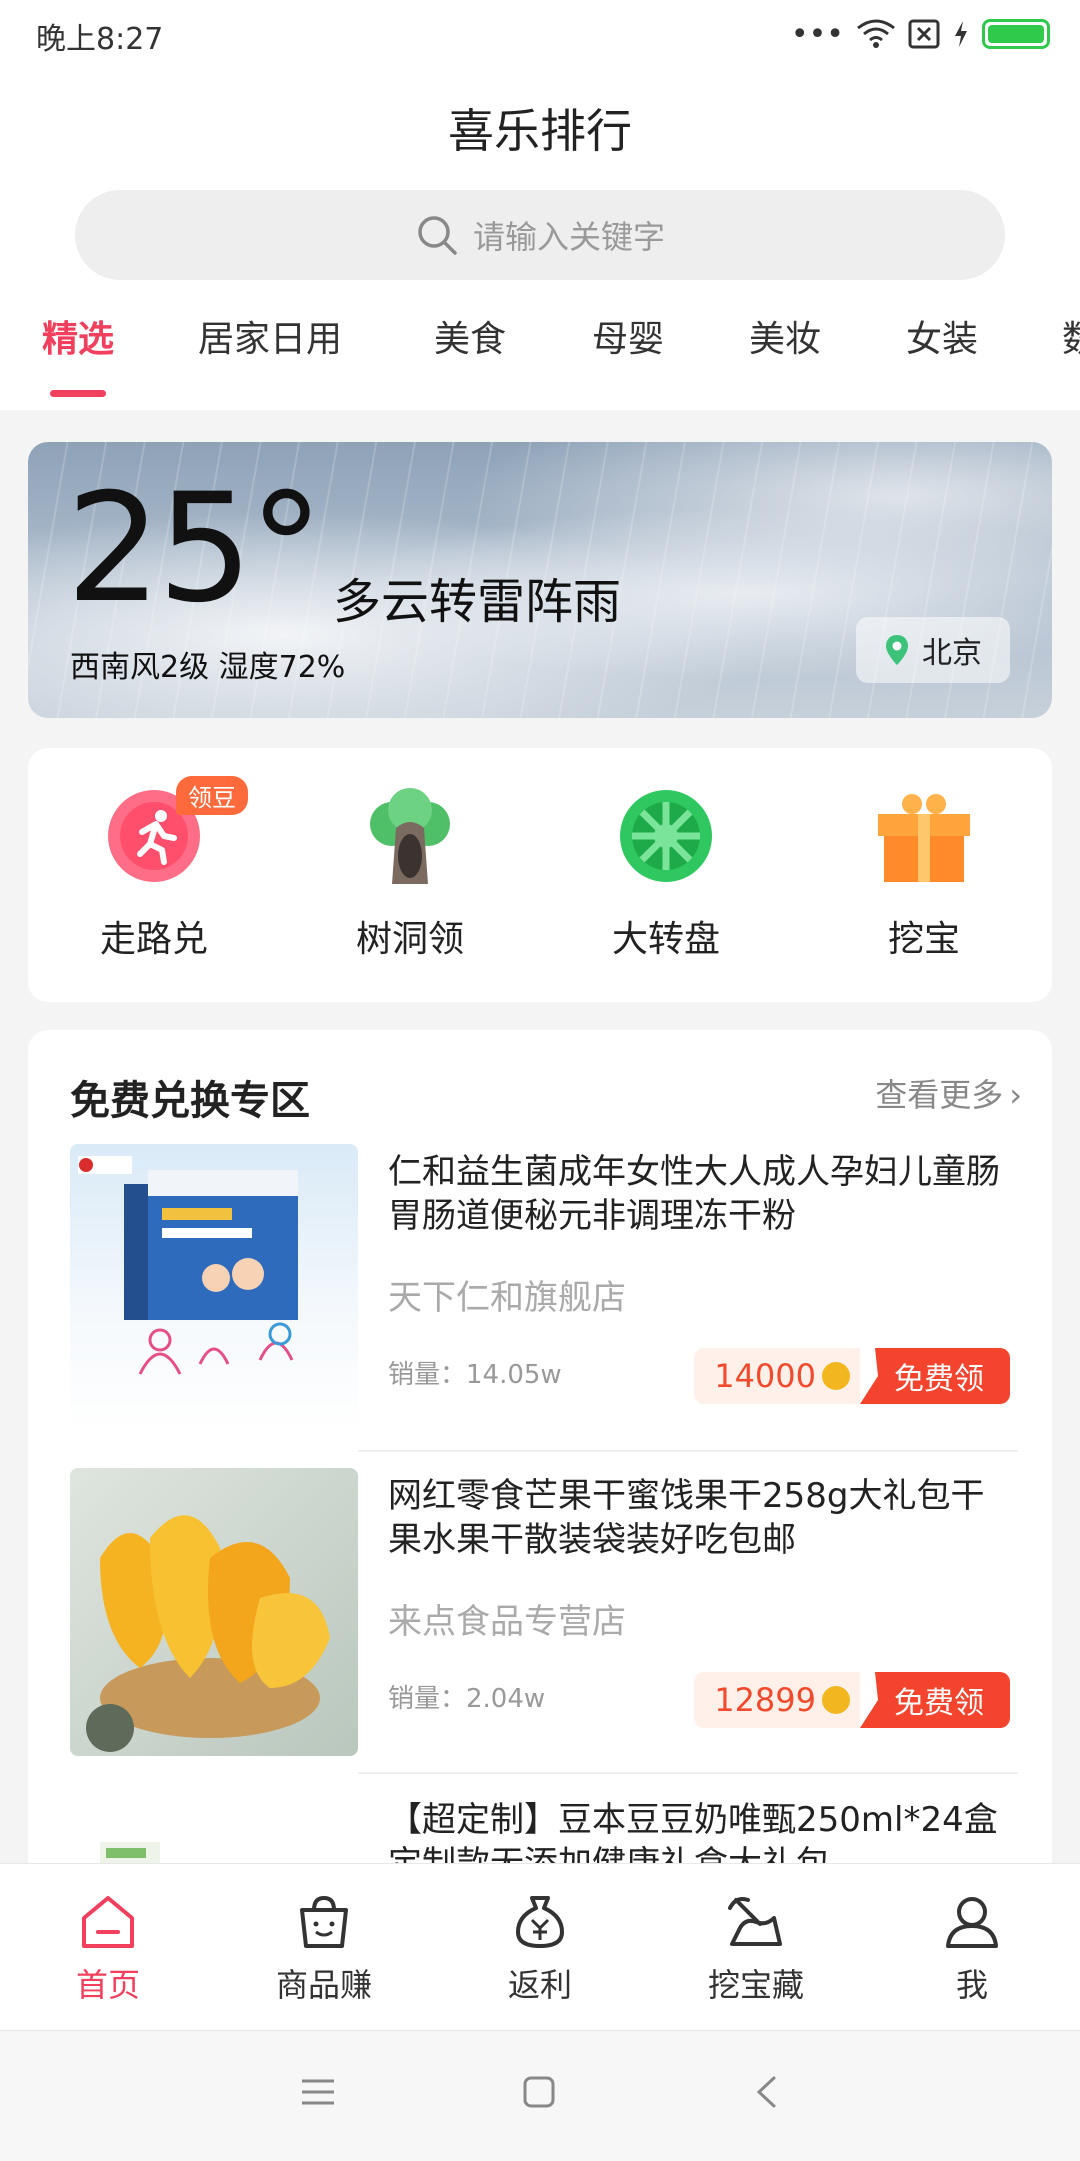  I want to click on product-title: 仁和益生菌成年女性大人成人孕妇儿童肠胃肠道便秘元非调理冻干粉, so click(694, 1194).